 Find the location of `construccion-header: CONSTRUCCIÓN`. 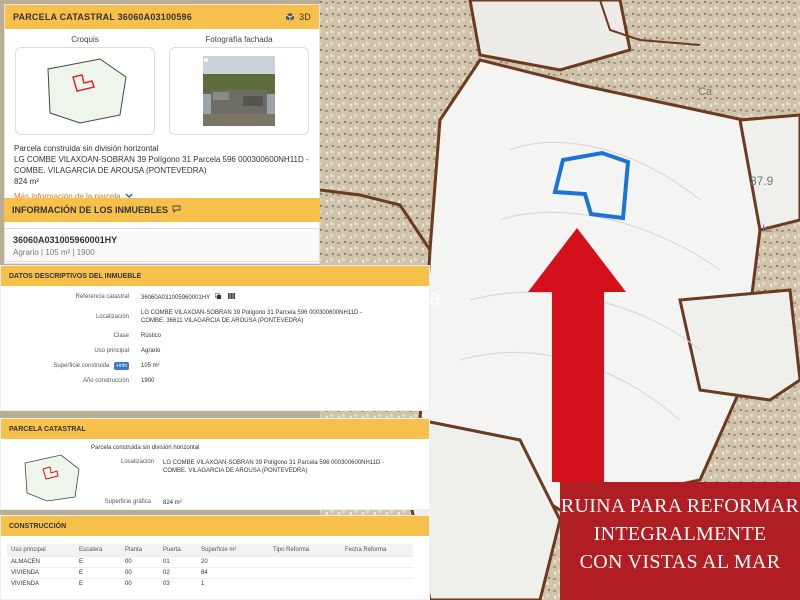

construccion-header: CONSTRUCCIÓN is located at coordinates (215, 526).